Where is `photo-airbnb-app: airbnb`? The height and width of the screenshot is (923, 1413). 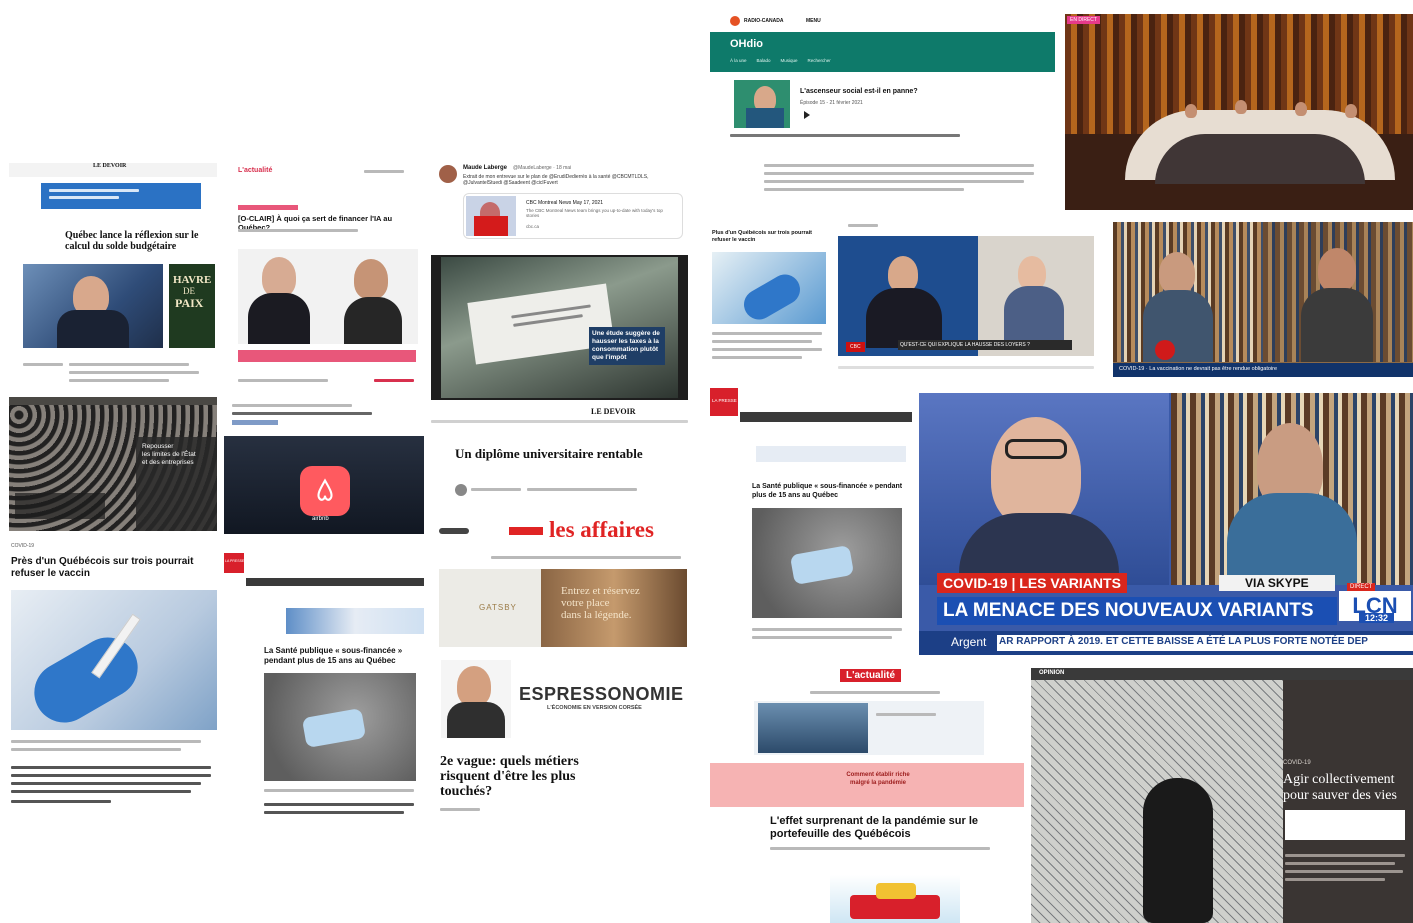 photo-airbnb-app: airbnb is located at coordinates (324, 485).